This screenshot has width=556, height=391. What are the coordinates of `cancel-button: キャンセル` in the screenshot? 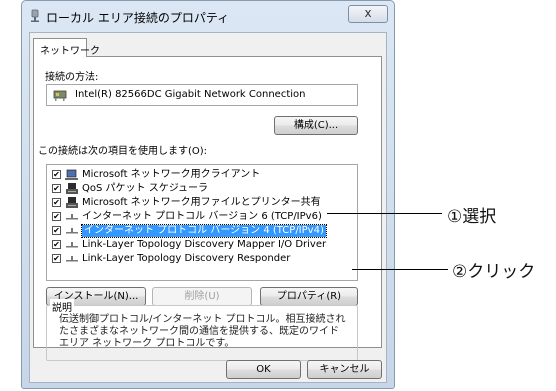 It's located at (344, 369).